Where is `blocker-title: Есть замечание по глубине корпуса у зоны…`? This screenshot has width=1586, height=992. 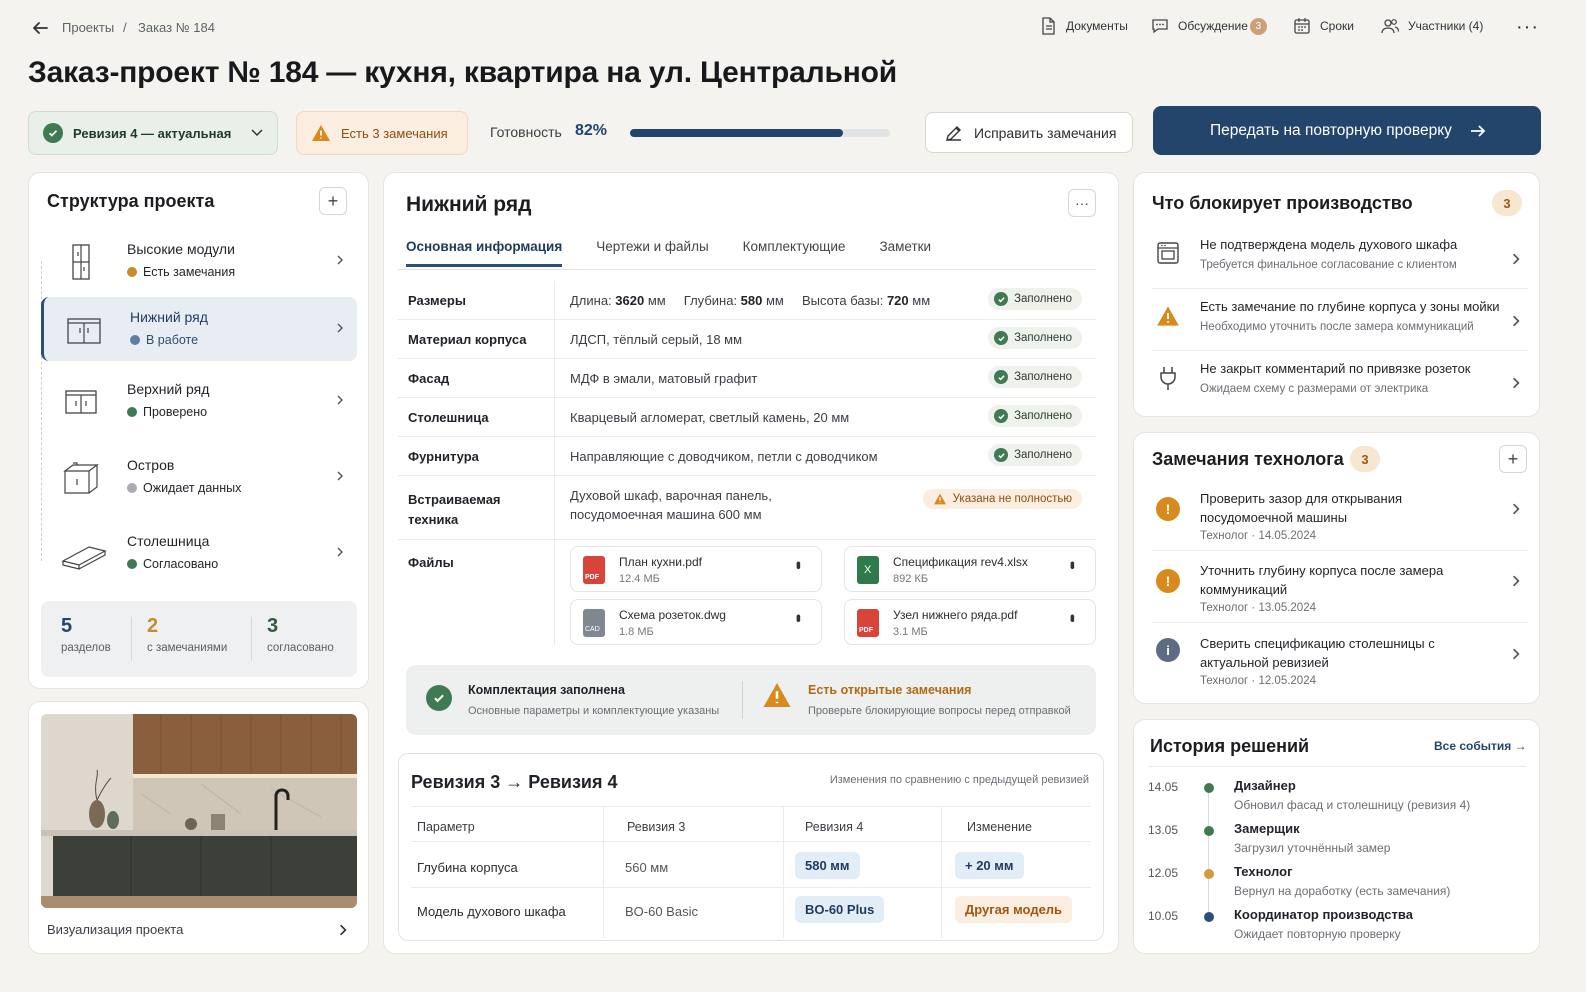 blocker-title: Есть замечание по глубине корпуса у зоны… is located at coordinates (1350, 306).